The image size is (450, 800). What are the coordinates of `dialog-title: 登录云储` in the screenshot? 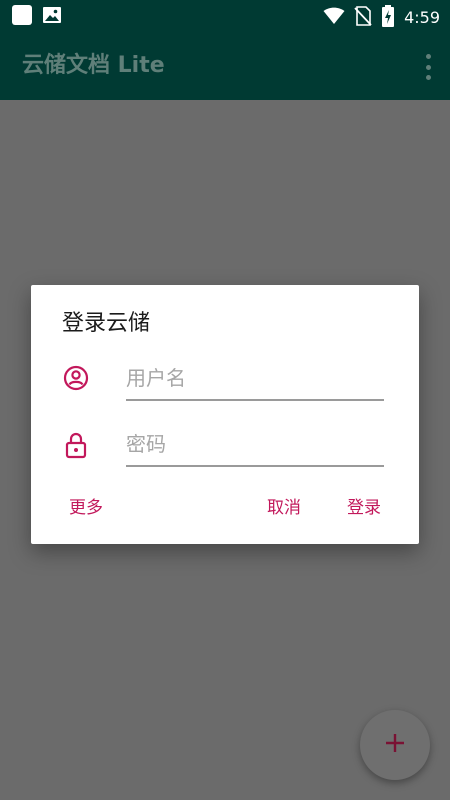 It's located at (106, 323).